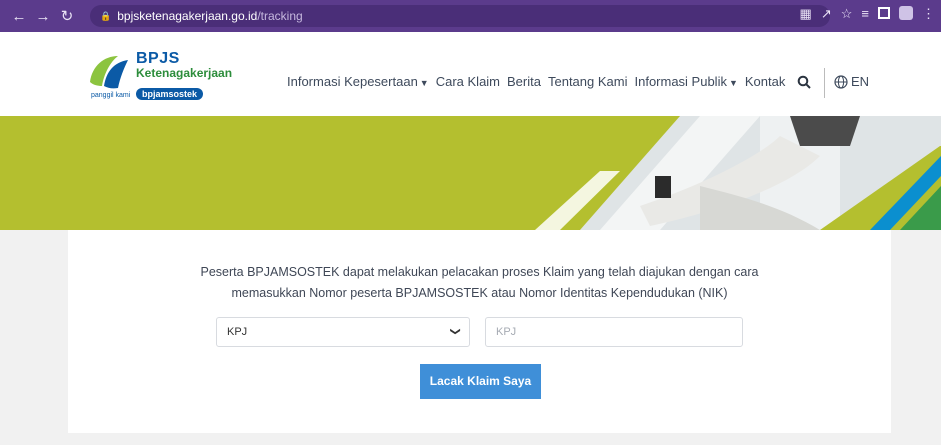  I want to click on language-label: EN, so click(860, 81).